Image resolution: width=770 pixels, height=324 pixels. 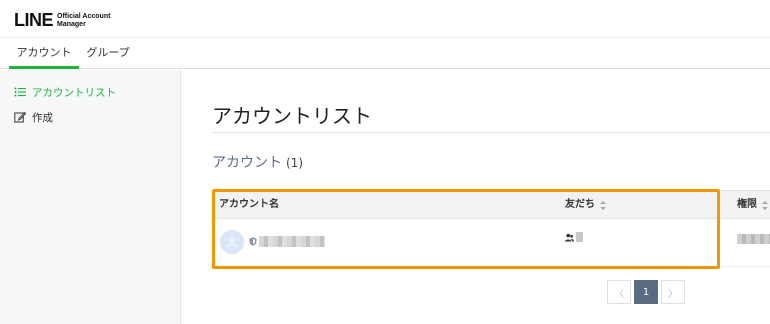 I want to click on friends-icon, so click(x=569, y=237).